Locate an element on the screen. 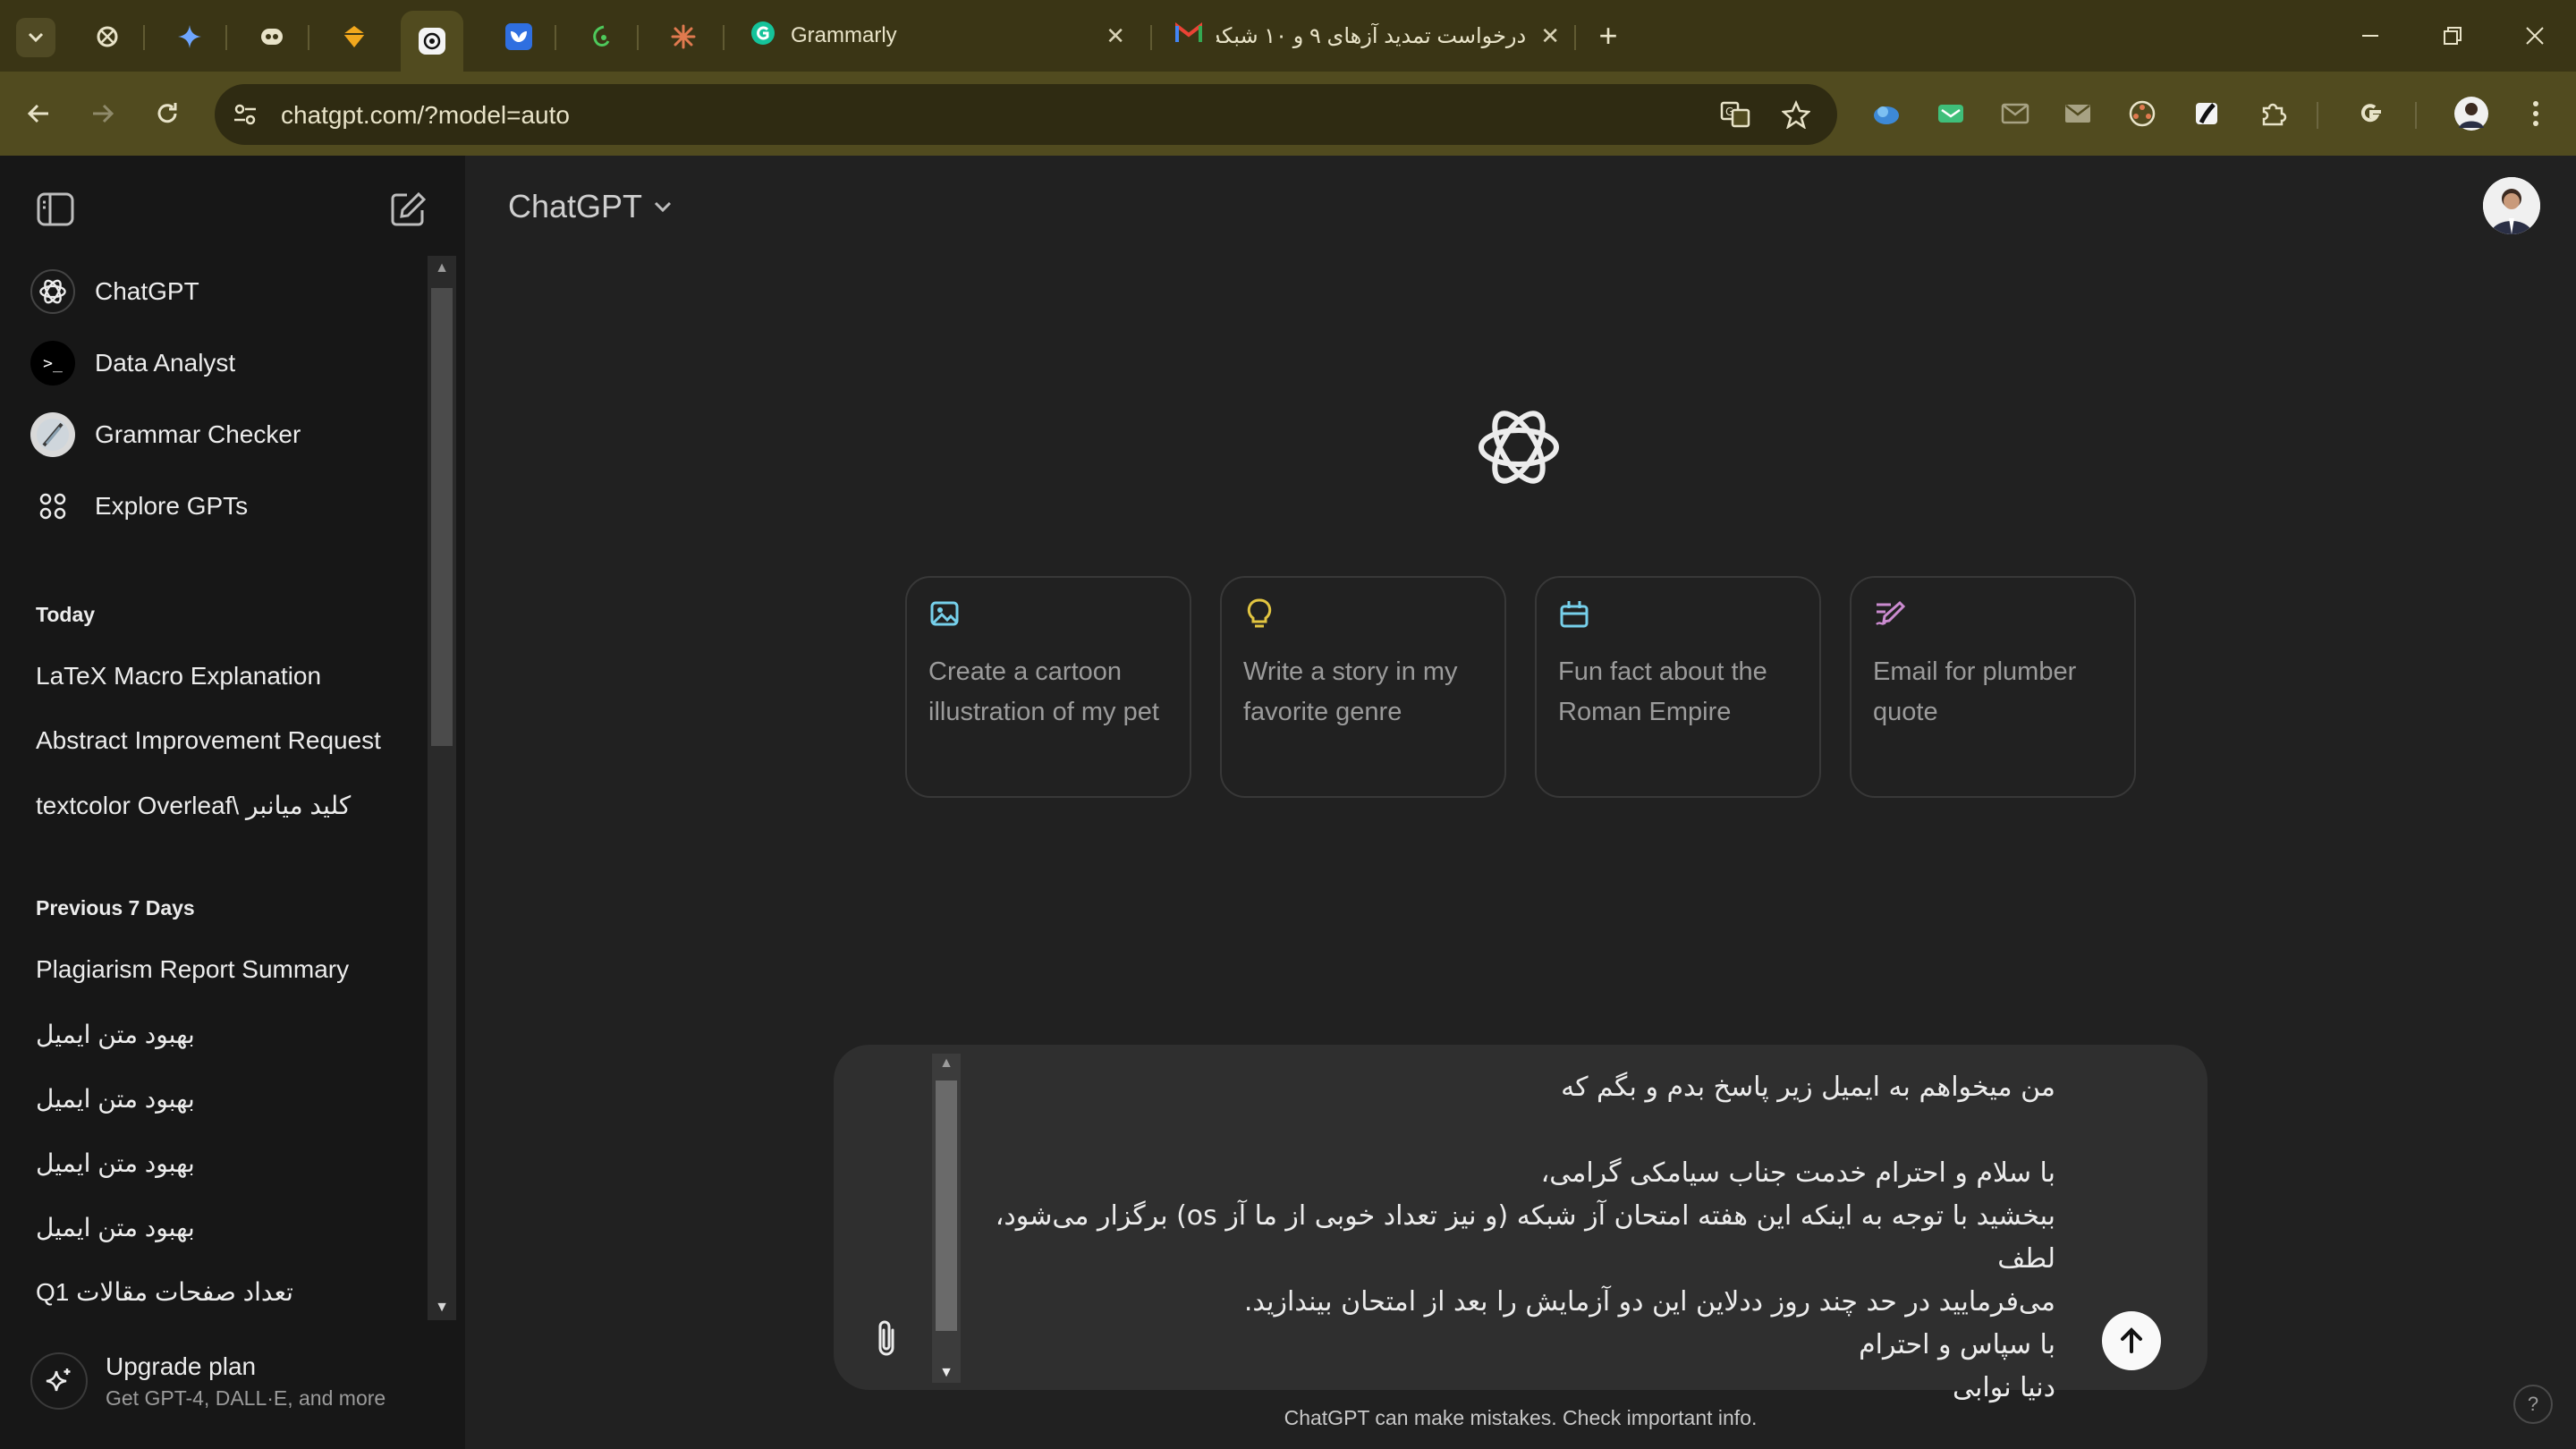 The width and height of the screenshot is (2576, 1449). browser-toolbar: chatgpt.com/?model=auto G is located at coordinates (1288, 114).